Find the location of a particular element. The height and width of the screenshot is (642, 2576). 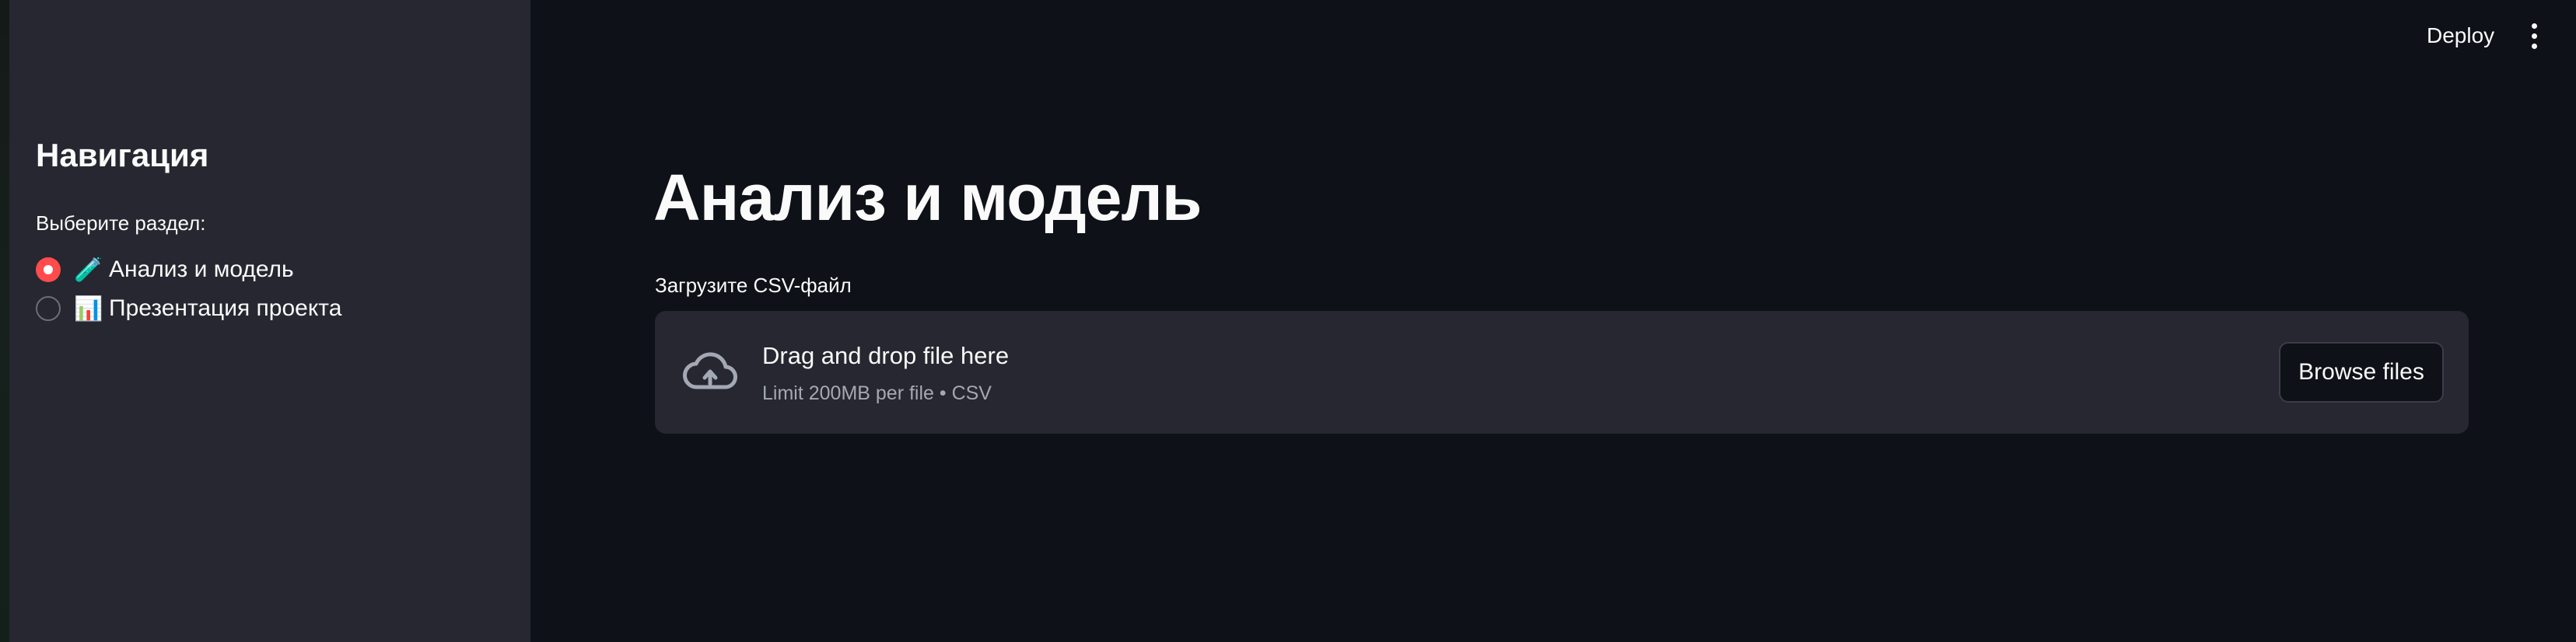

radio-option-label: Анализ и модель is located at coordinates (202, 269).